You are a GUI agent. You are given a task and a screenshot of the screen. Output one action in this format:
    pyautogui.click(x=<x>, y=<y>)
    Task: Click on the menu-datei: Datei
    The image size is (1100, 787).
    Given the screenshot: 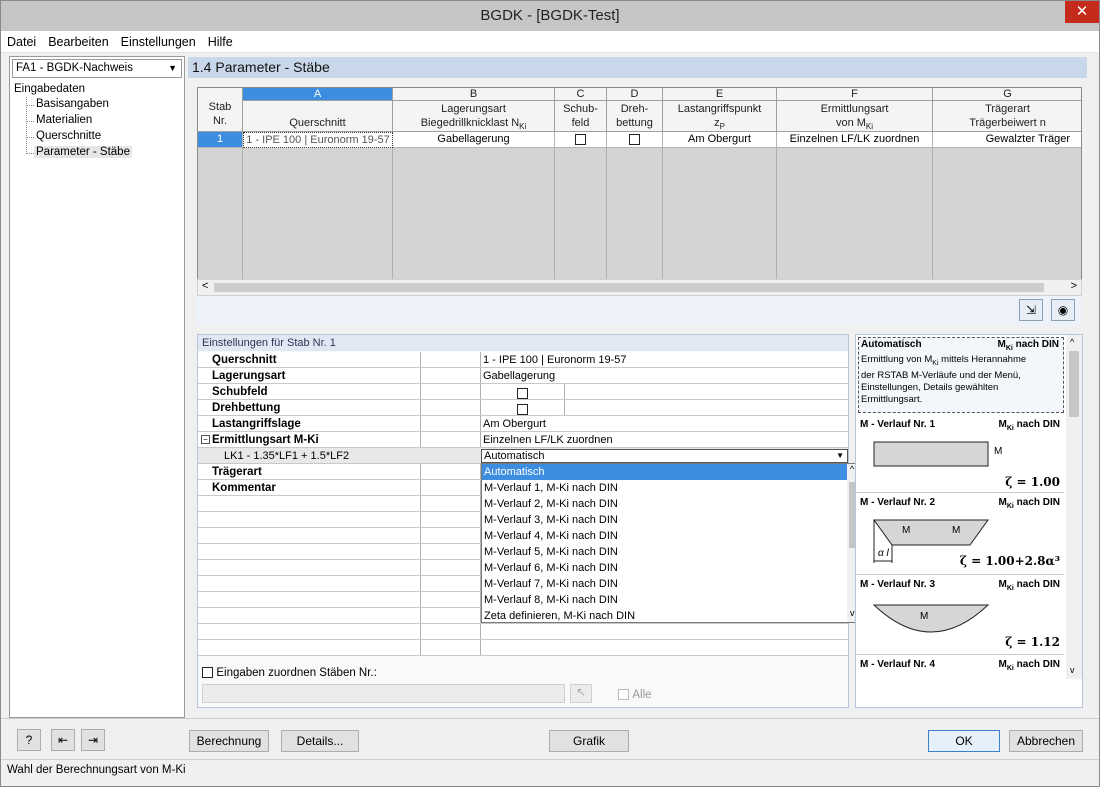 What is the action you would take?
    pyautogui.click(x=21, y=42)
    